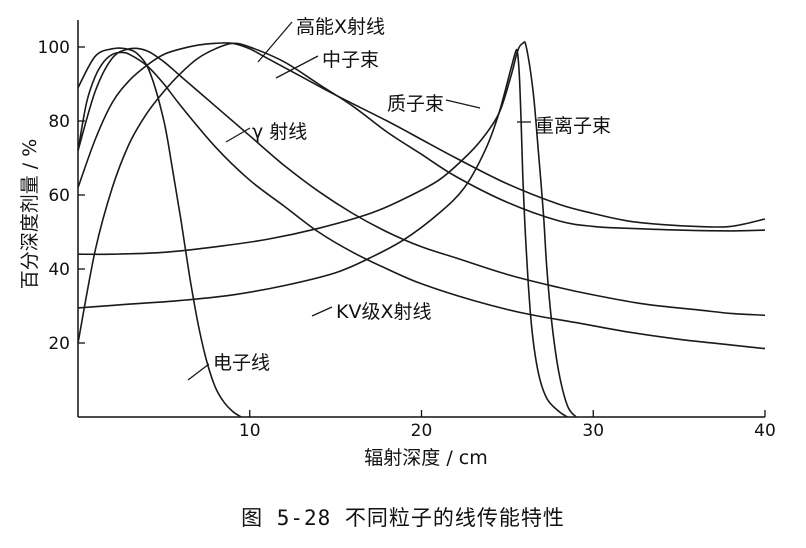 Image resolution: width=806 pixels, height=548 pixels. I want to click on figure-caption: 图 5-28 不同粒子的线传能特性, so click(403, 518).